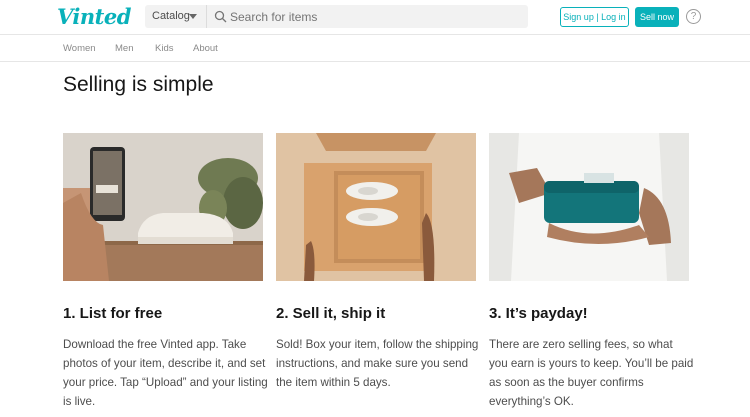  I want to click on nav-item-about: About, so click(205, 48).